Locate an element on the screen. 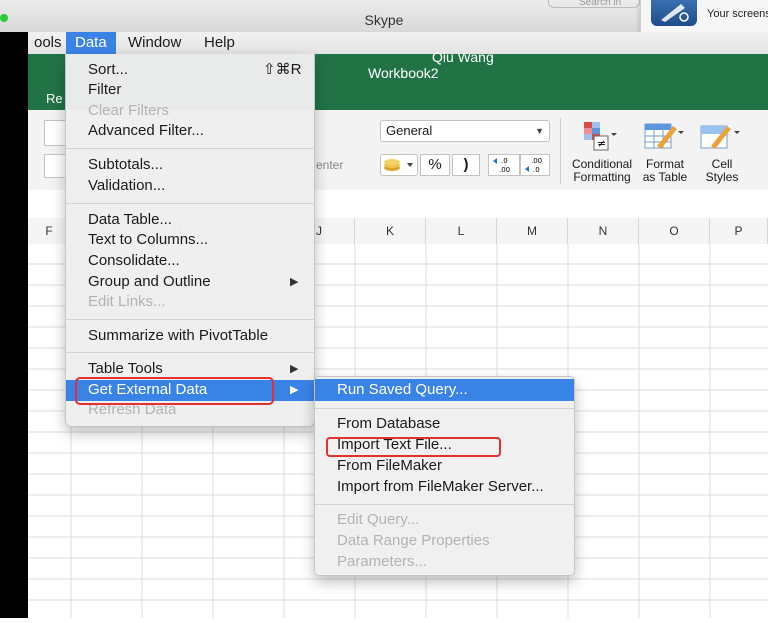 This screenshot has width=768, height=623. submenu-item-data-range-properties: Data Range Properties is located at coordinates (413, 540).